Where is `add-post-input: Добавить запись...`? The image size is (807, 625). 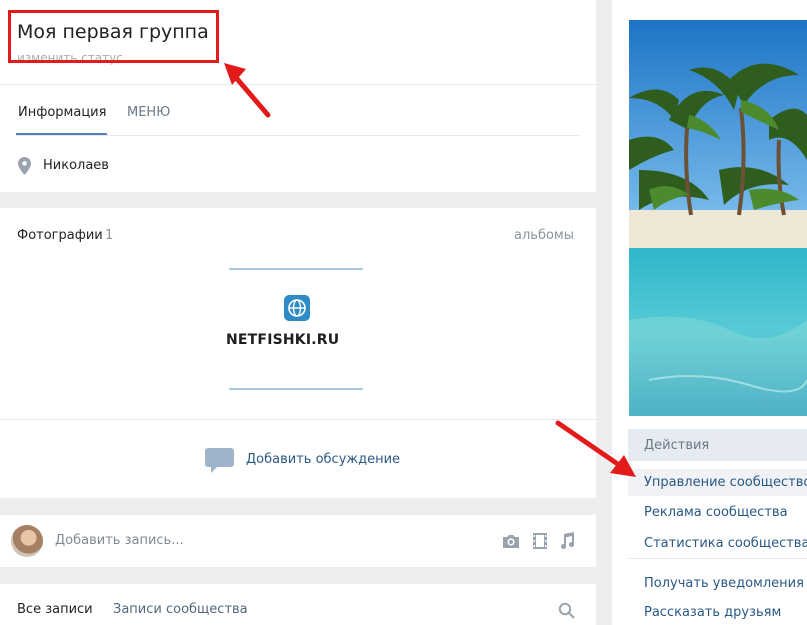
add-post-input: Добавить запись... is located at coordinates (119, 540).